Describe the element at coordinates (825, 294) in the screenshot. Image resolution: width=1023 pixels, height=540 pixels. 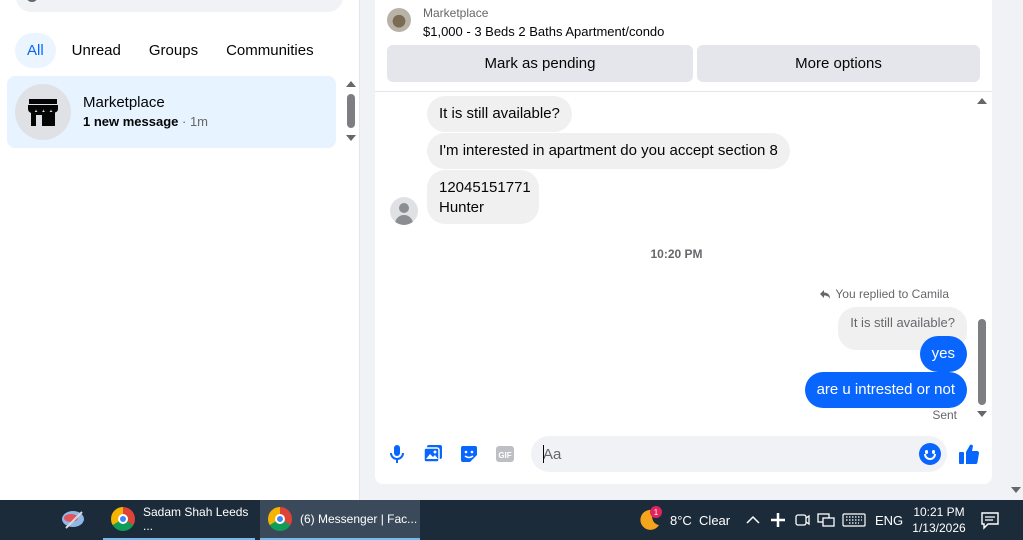
I see `reply-arrow-icon` at that location.